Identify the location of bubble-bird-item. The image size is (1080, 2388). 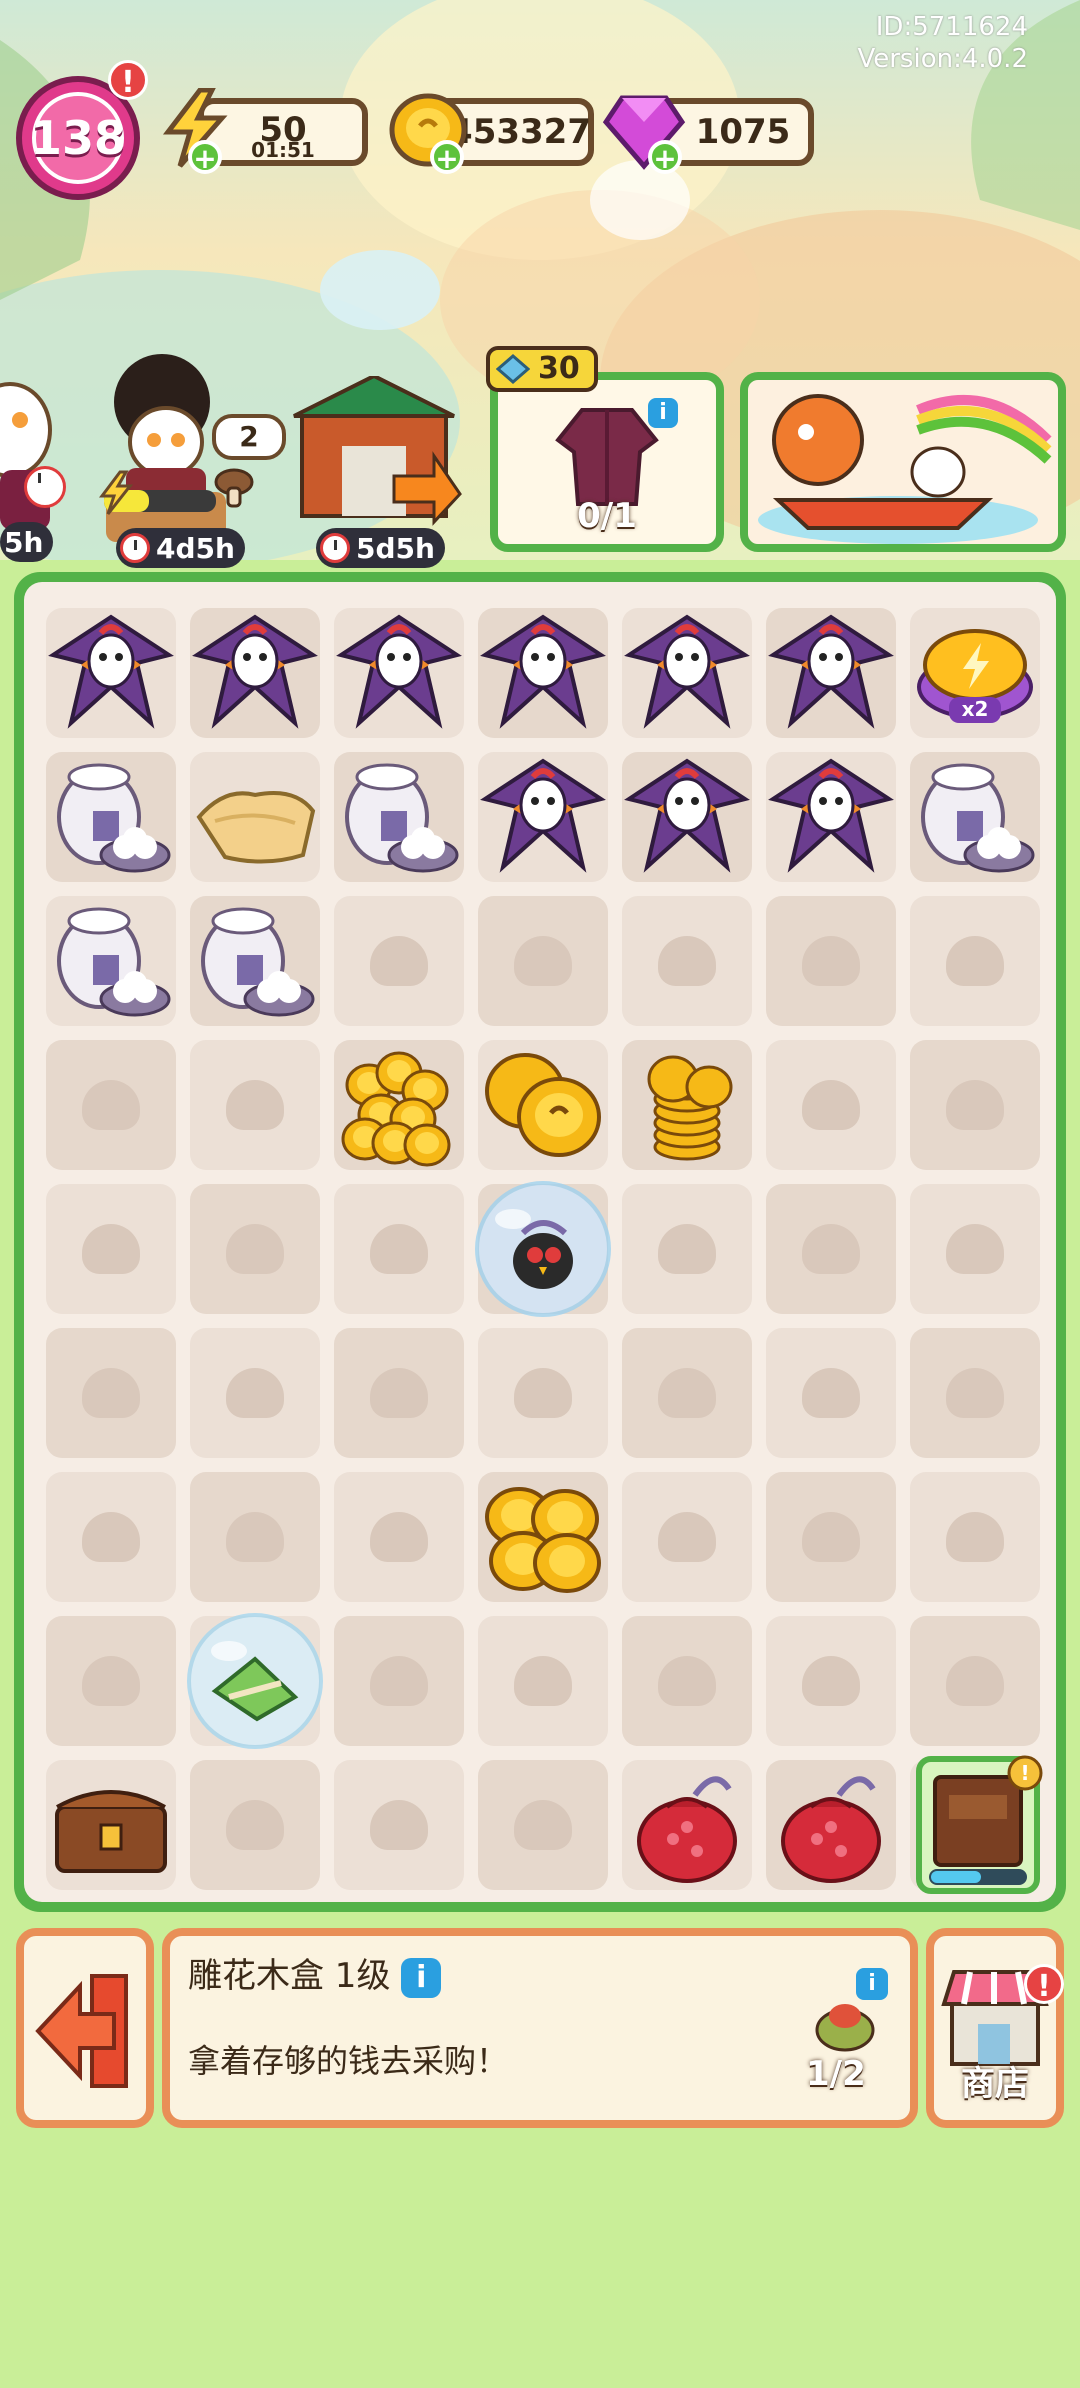
(543, 1251).